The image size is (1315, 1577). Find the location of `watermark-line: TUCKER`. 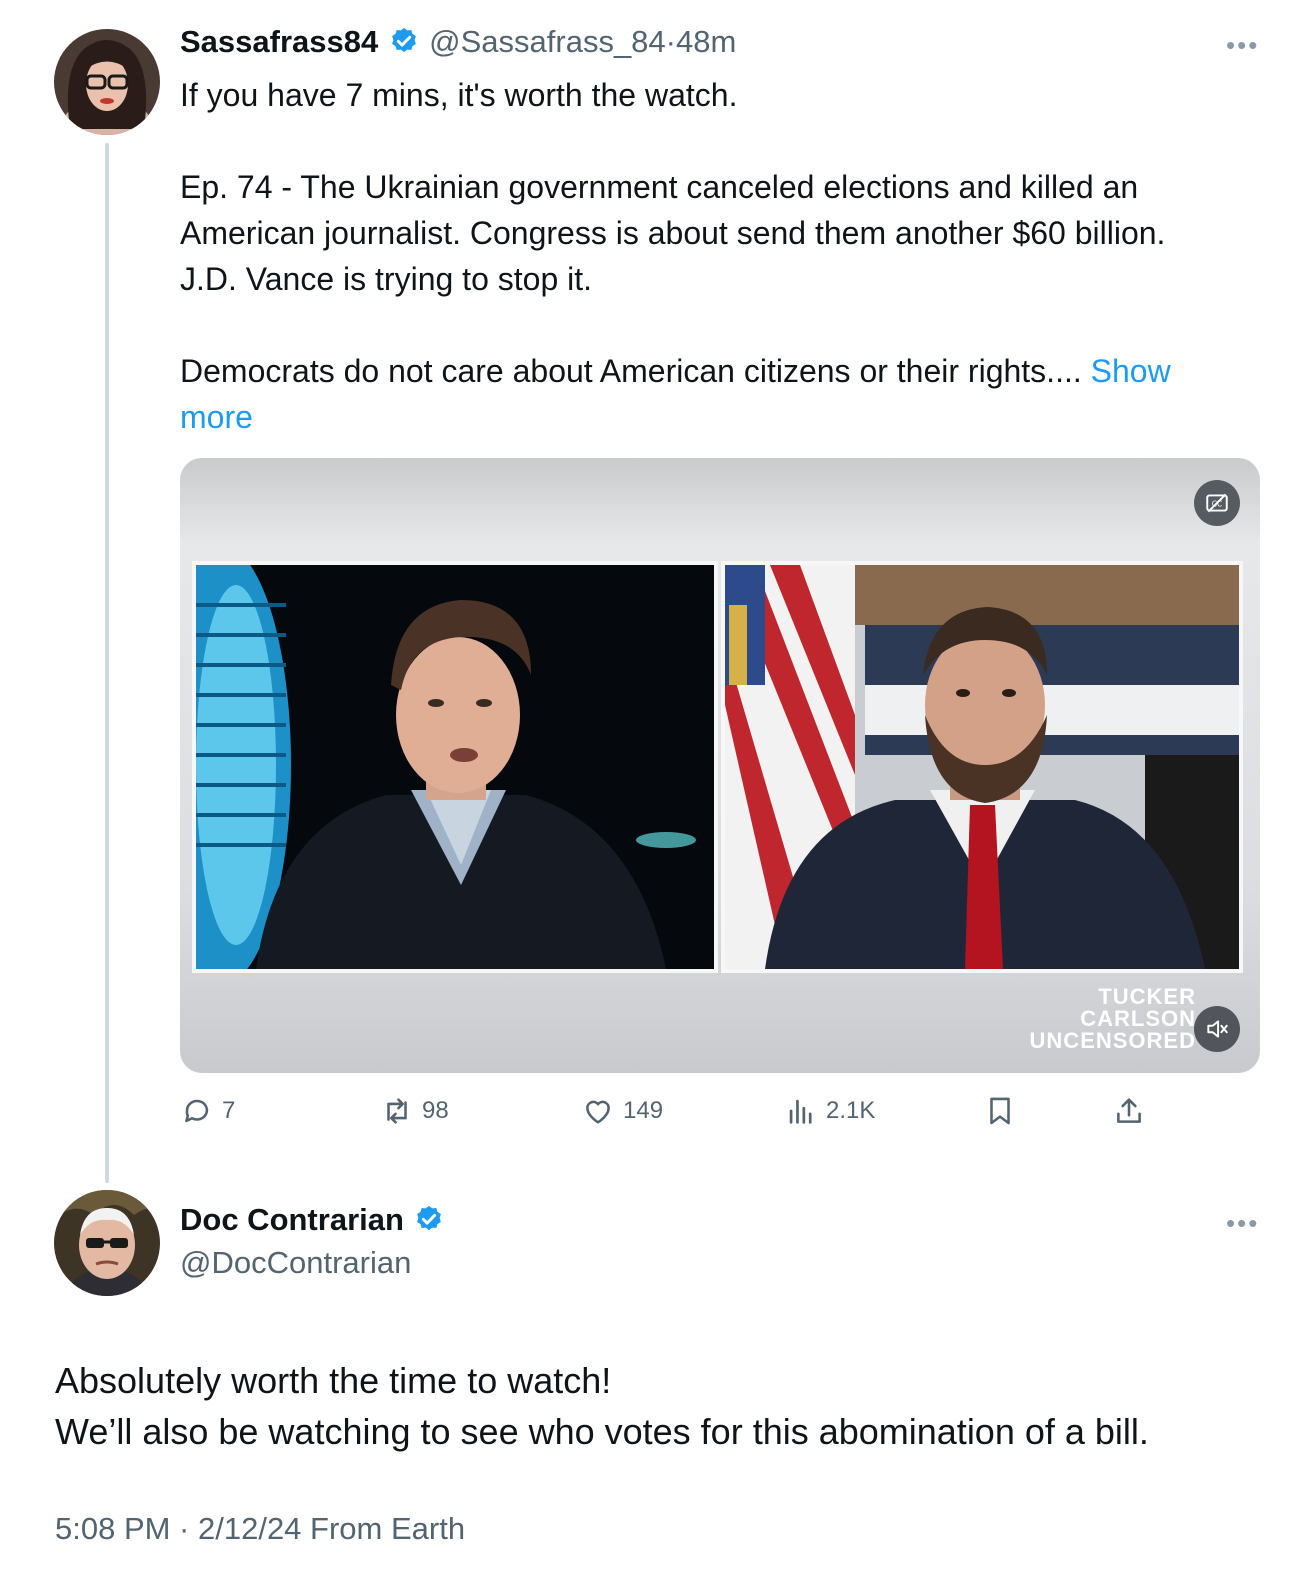

watermark-line: TUCKER is located at coordinates (1147, 996).